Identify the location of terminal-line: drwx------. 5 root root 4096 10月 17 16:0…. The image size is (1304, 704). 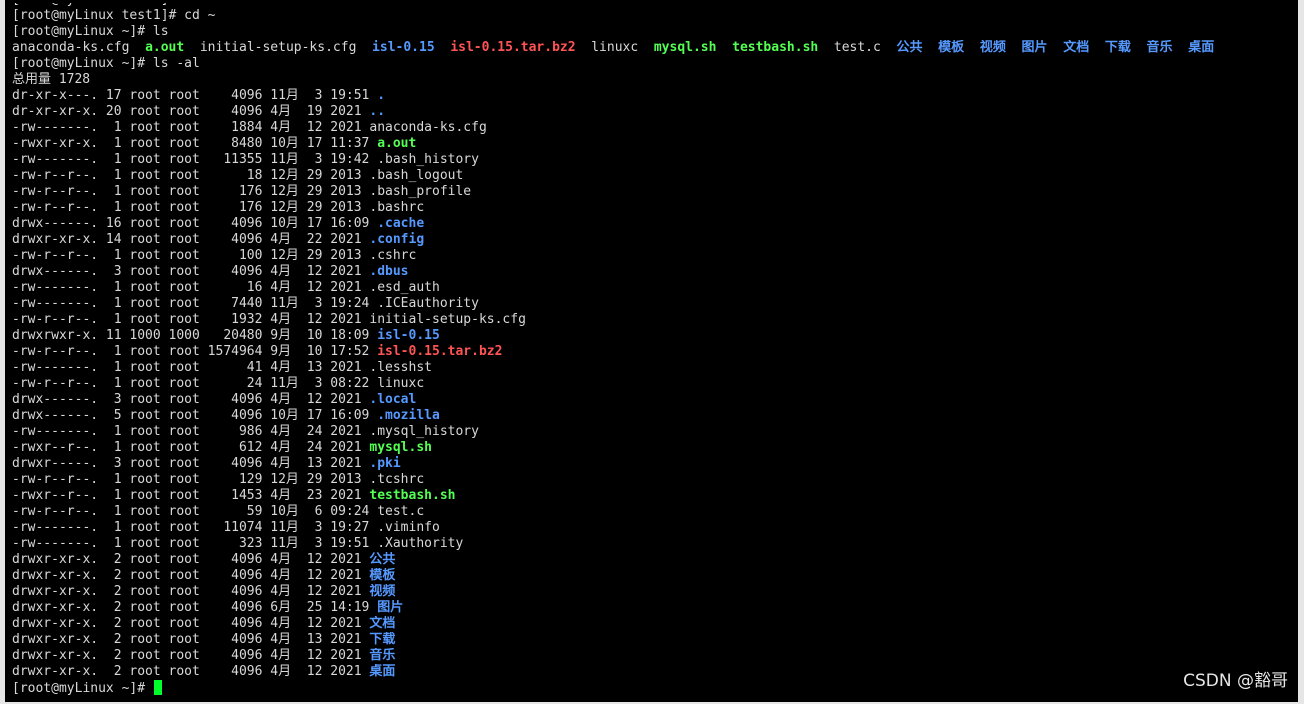
(655, 416).